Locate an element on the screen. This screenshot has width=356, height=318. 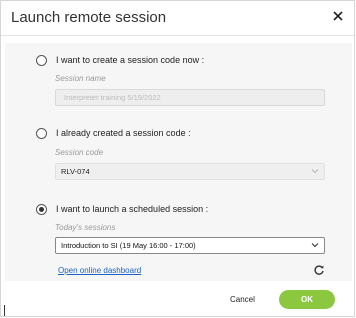
session-code-value: RLV-074 is located at coordinates (75, 171).